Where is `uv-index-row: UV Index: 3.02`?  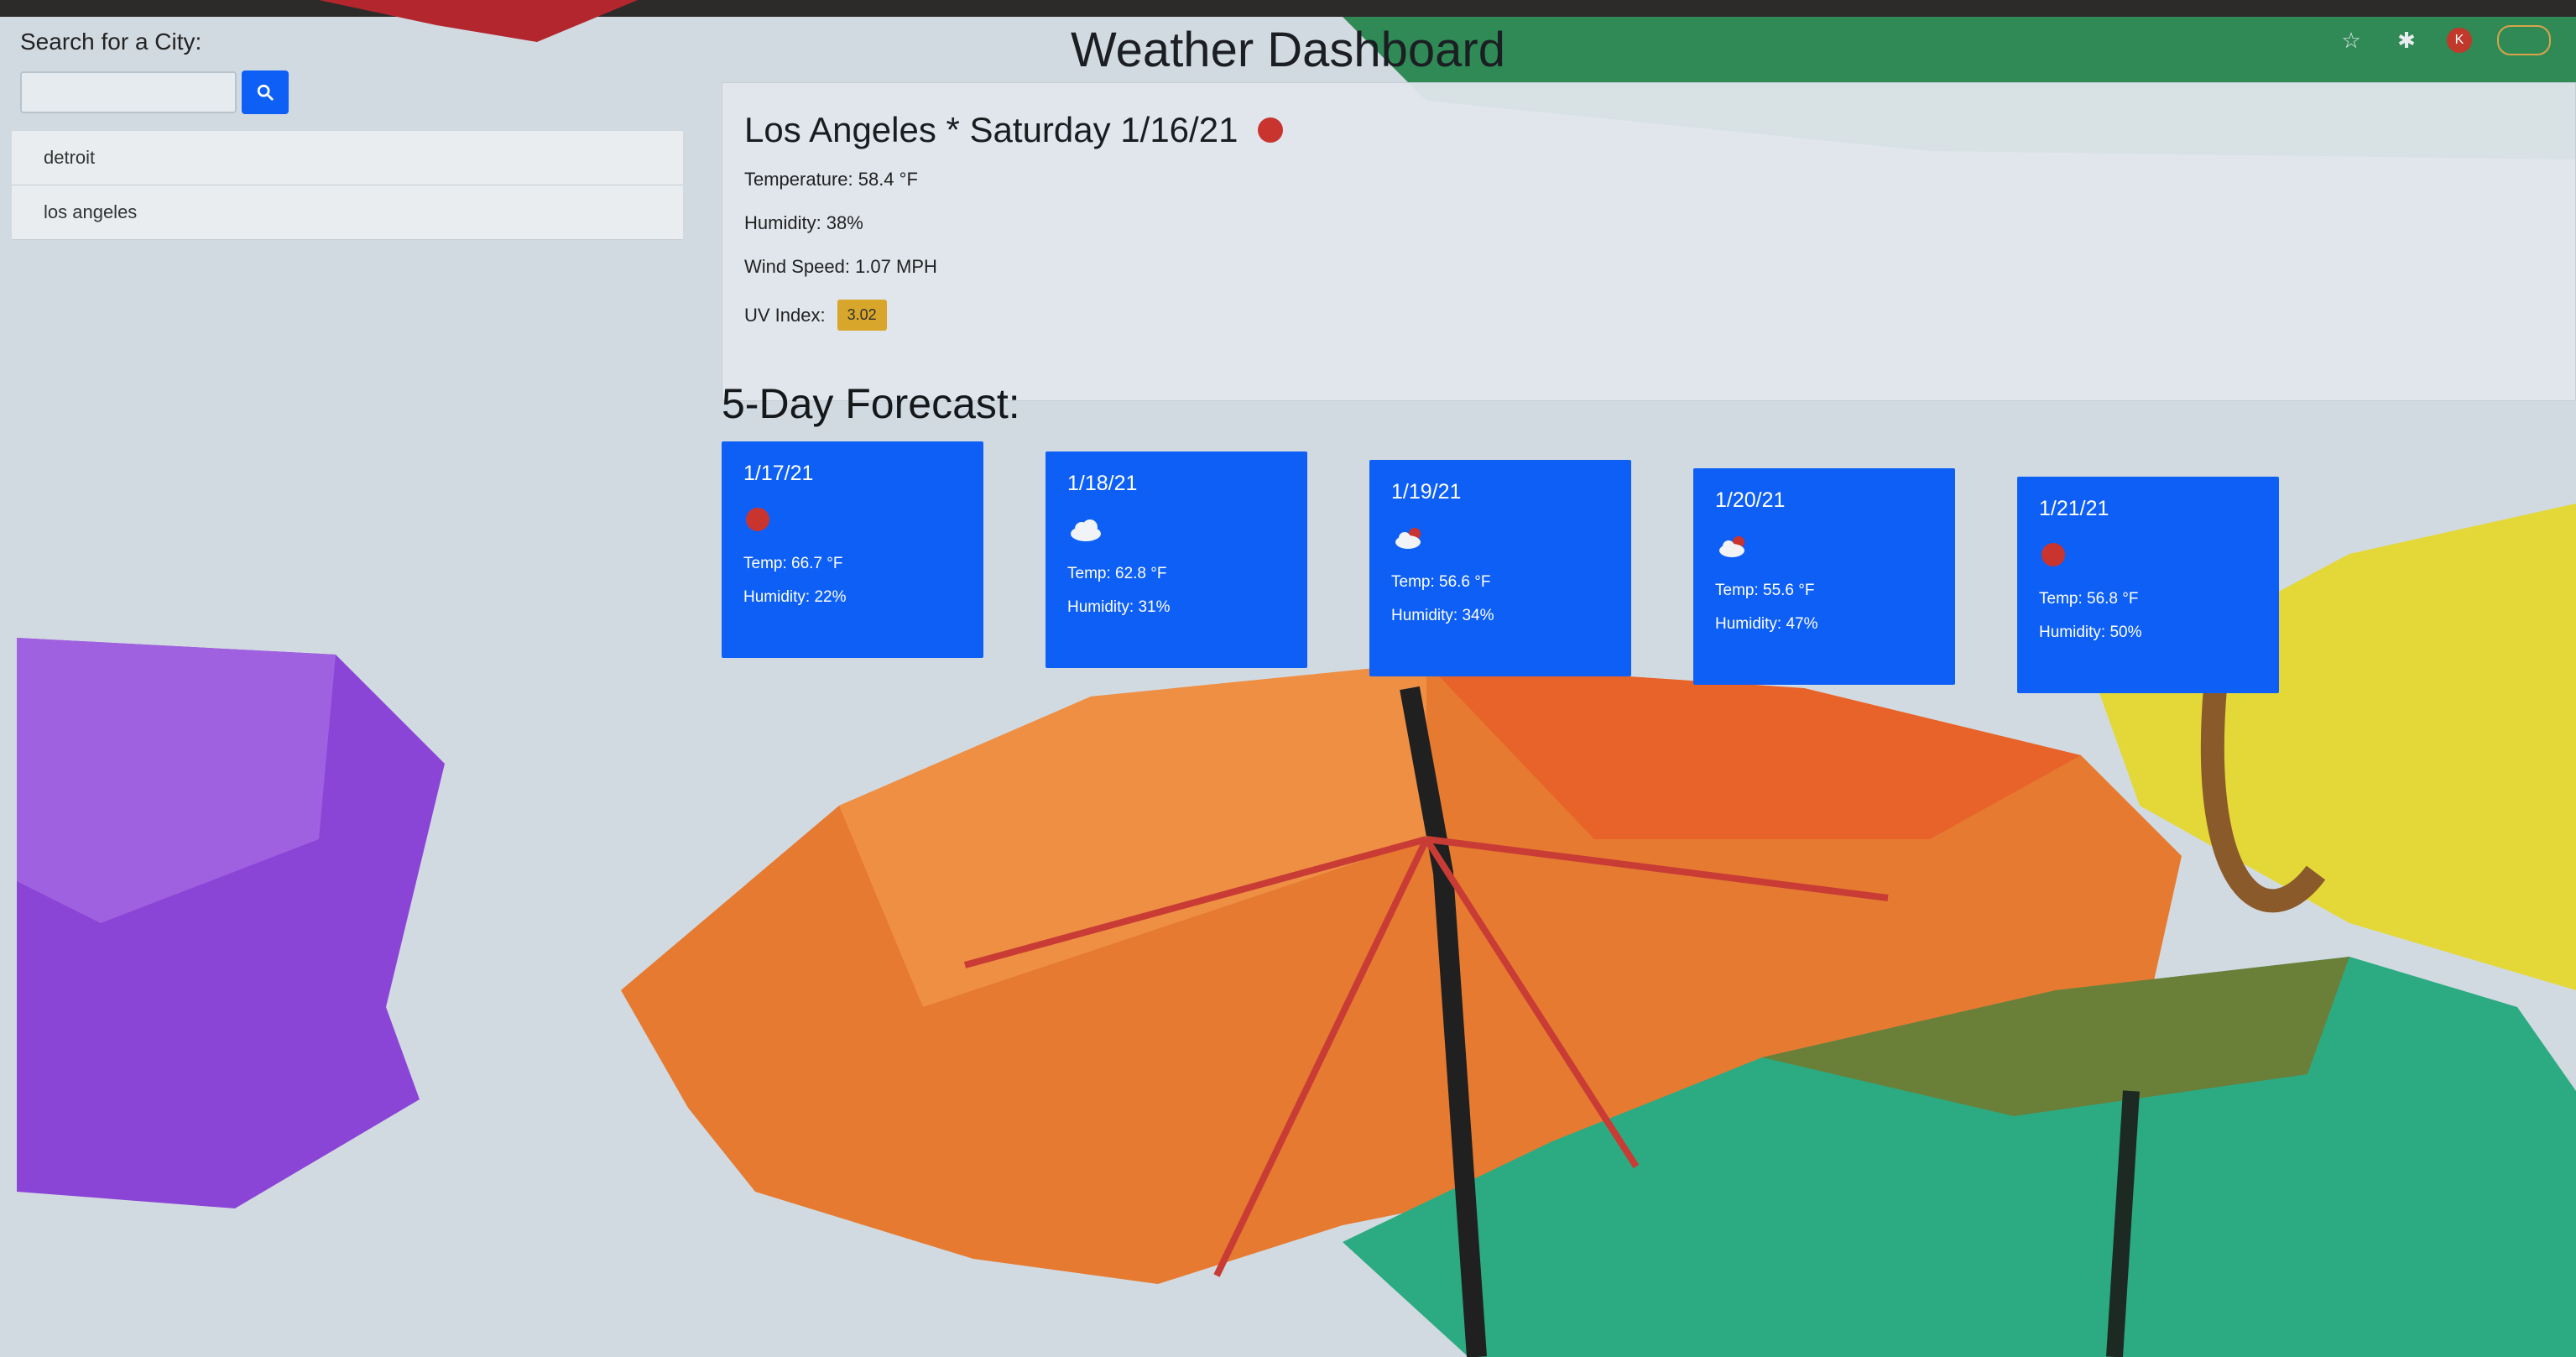 uv-index-row: UV Index: 3.02 is located at coordinates (1648, 315).